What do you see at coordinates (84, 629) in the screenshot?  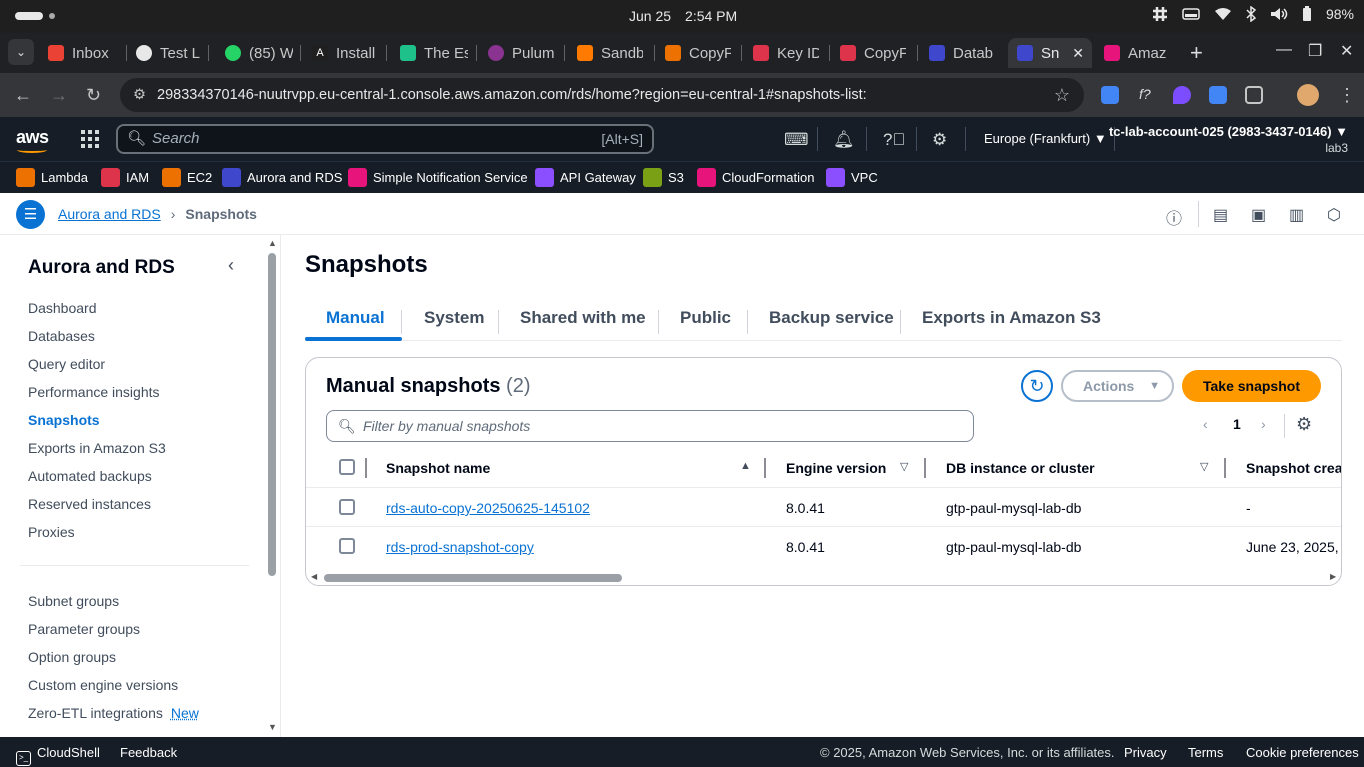 I see `nav-item-parameter-groups: Parameter groups` at bounding box center [84, 629].